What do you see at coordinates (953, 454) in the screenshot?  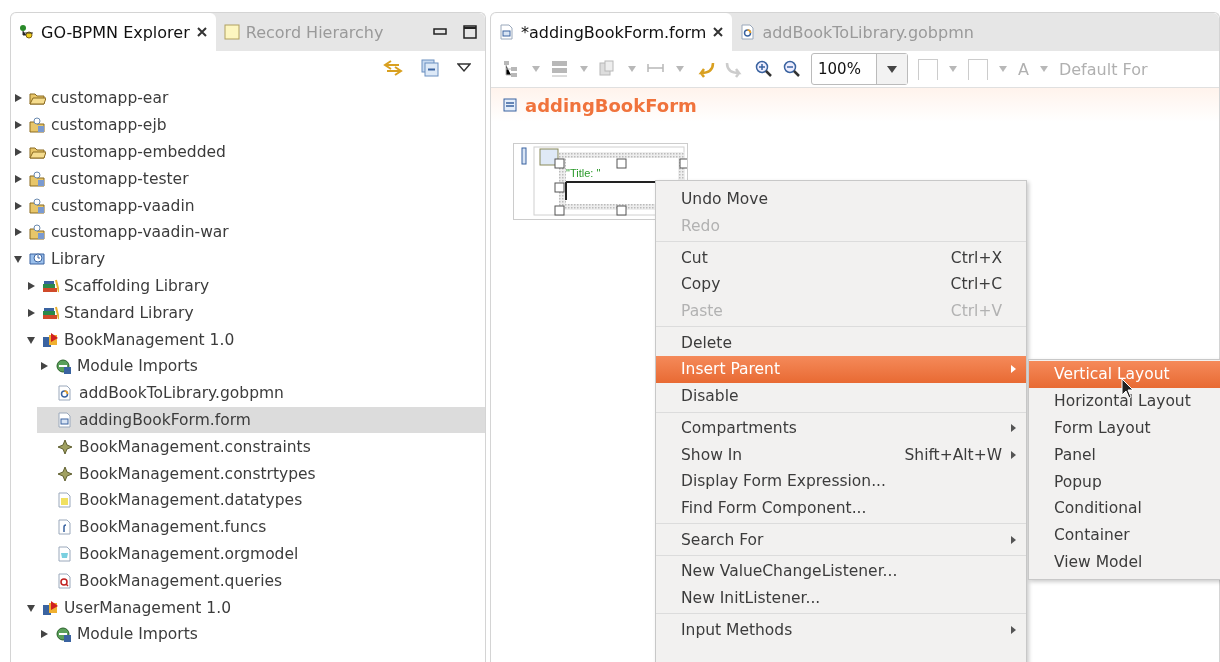 I see `shortcut-text: Shift+Alt+W` at bounding box center [953, 454].